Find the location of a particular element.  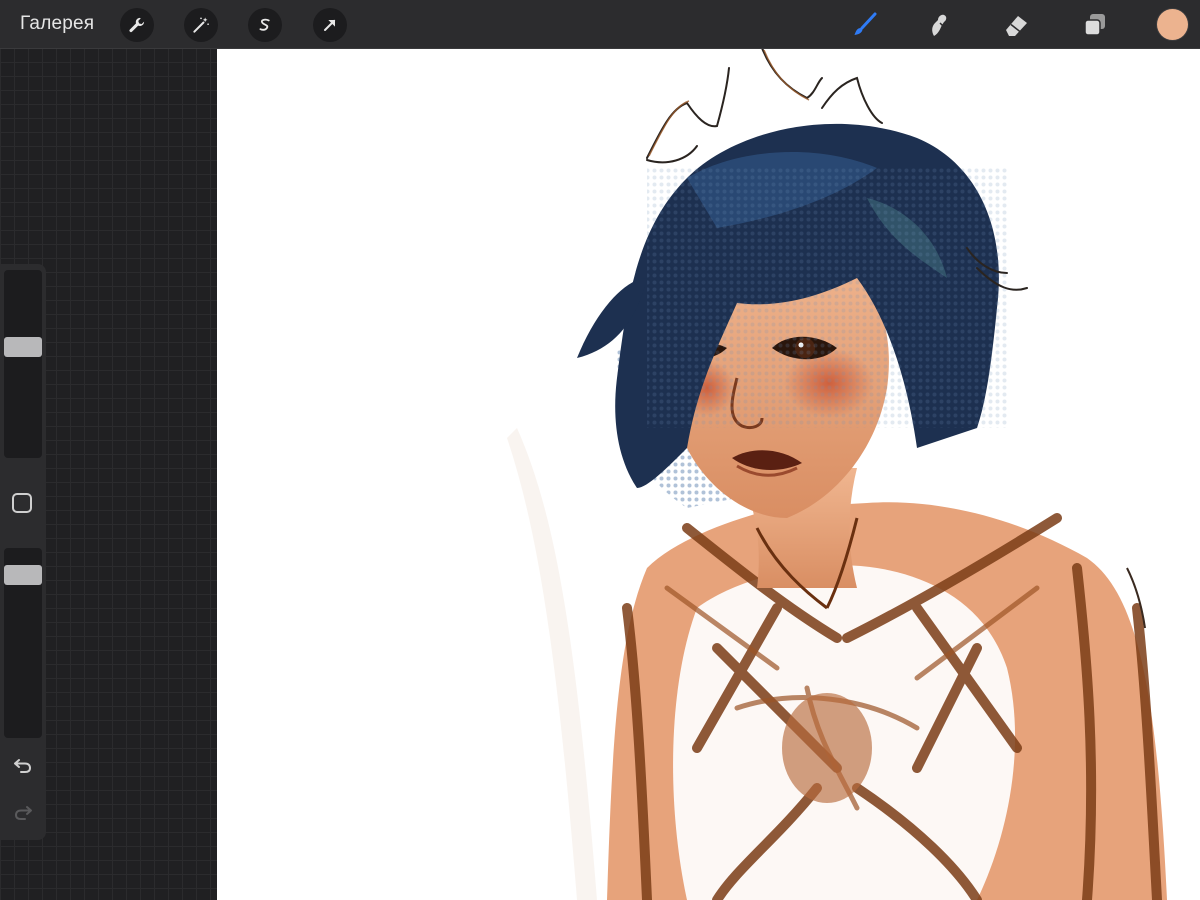

brush-tool-button is located at coordinates (864, 25).